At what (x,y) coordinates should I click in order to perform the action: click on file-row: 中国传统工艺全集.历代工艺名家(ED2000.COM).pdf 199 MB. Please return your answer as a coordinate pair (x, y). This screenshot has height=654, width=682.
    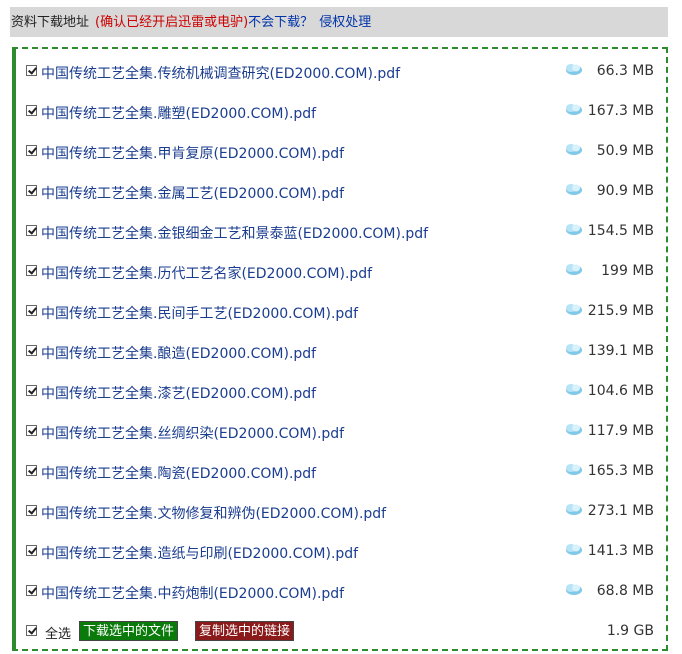
    Looking at the image, I should click on (342, 273).